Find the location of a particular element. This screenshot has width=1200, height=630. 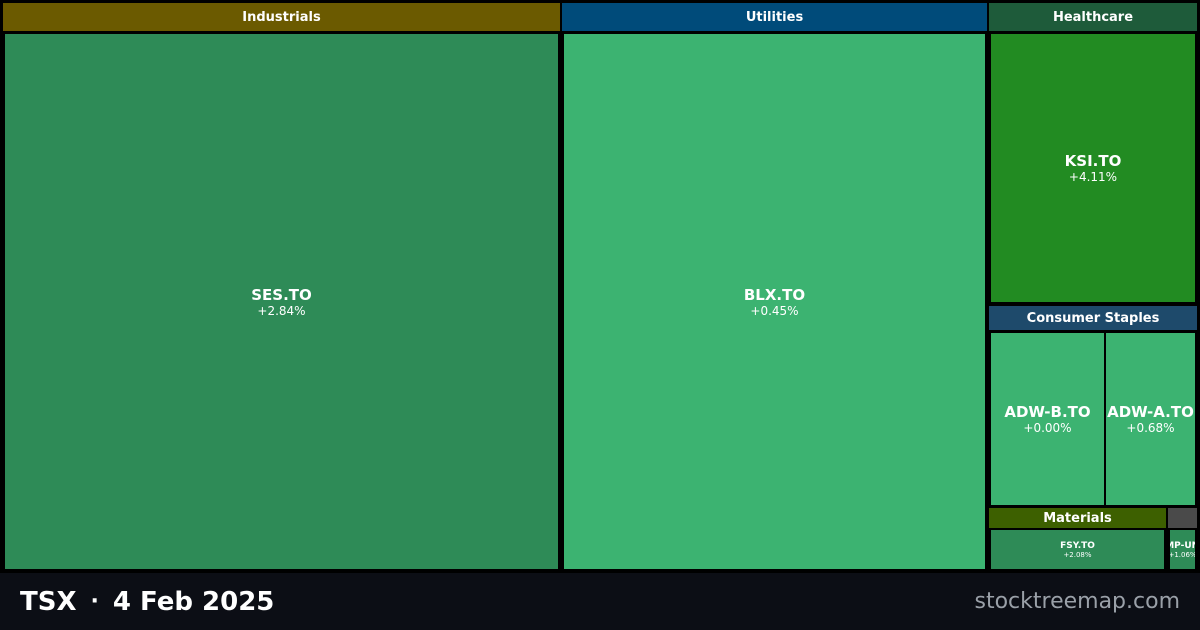

date-label: 4 Feb 2025 is located at coordinates (193, 601).